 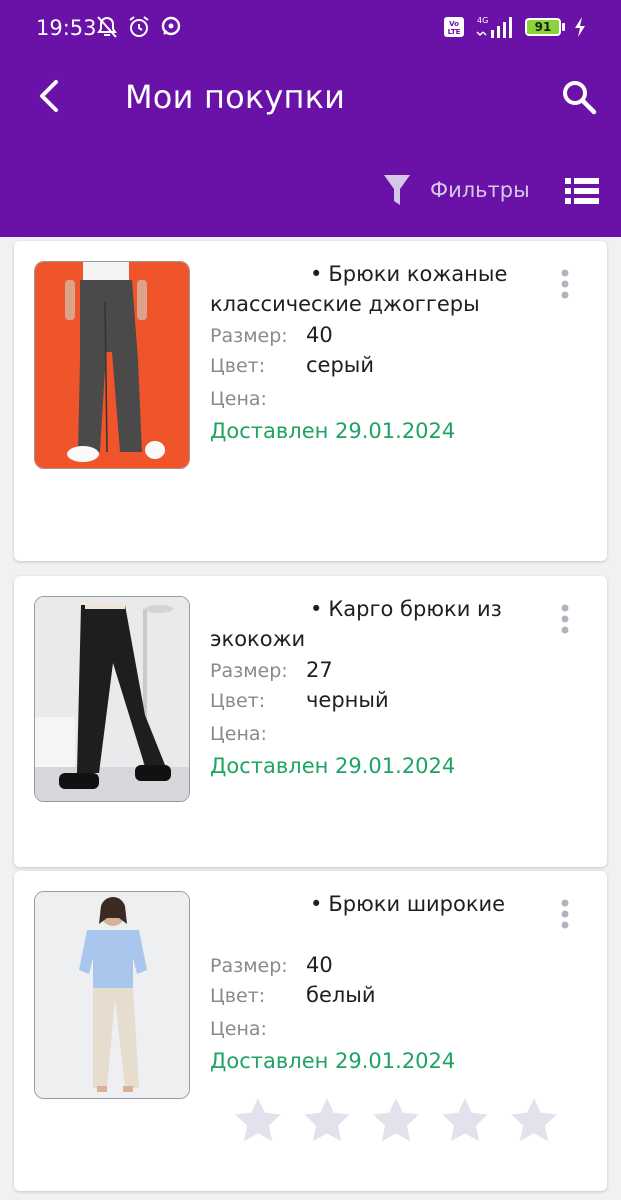 I want to click on status-bar: 19:53 Vo LTE 4G 91, so click(x=310, y=29).